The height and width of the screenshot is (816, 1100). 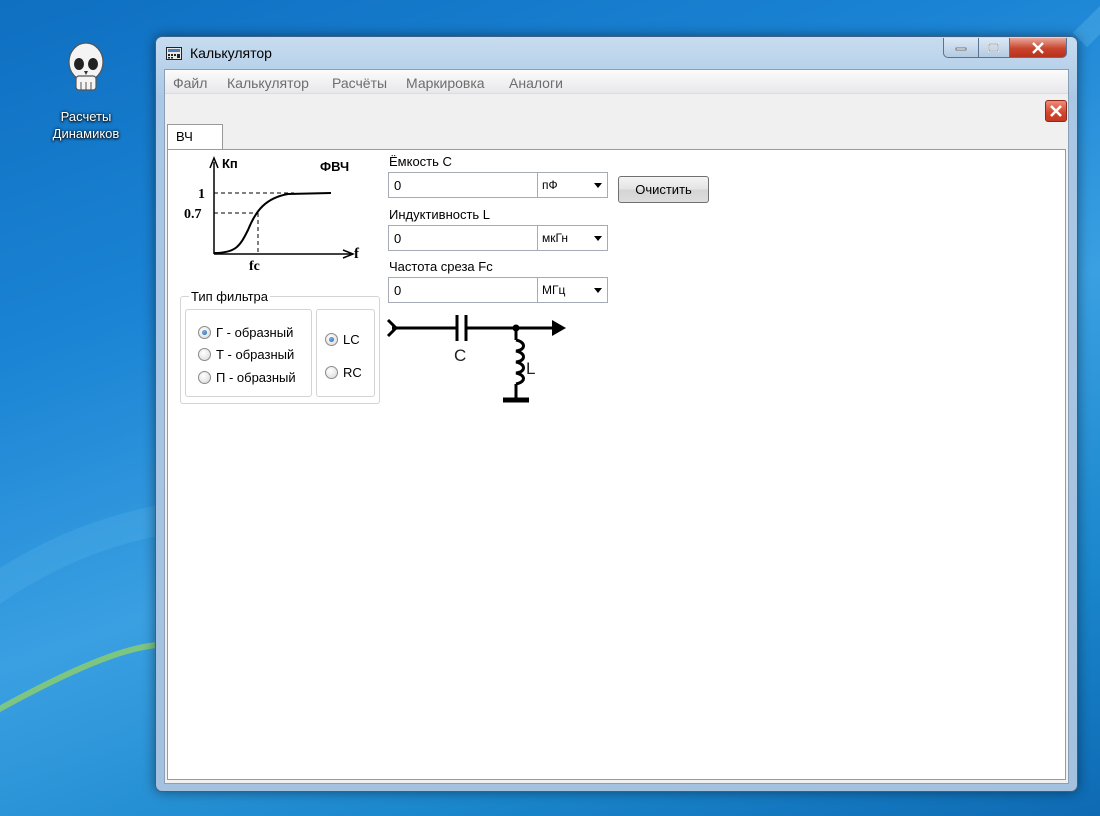 I want to click on radio-label: П - образный, so click(x=256, y=377).